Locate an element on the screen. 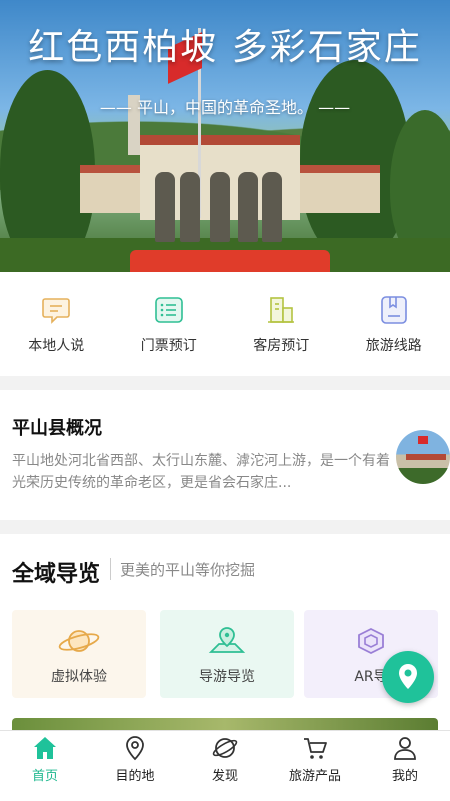 The width and height of the screenshot is (450, 801). guide-card-tour-guide: 导游导览 is located at coordinates (227, 654).